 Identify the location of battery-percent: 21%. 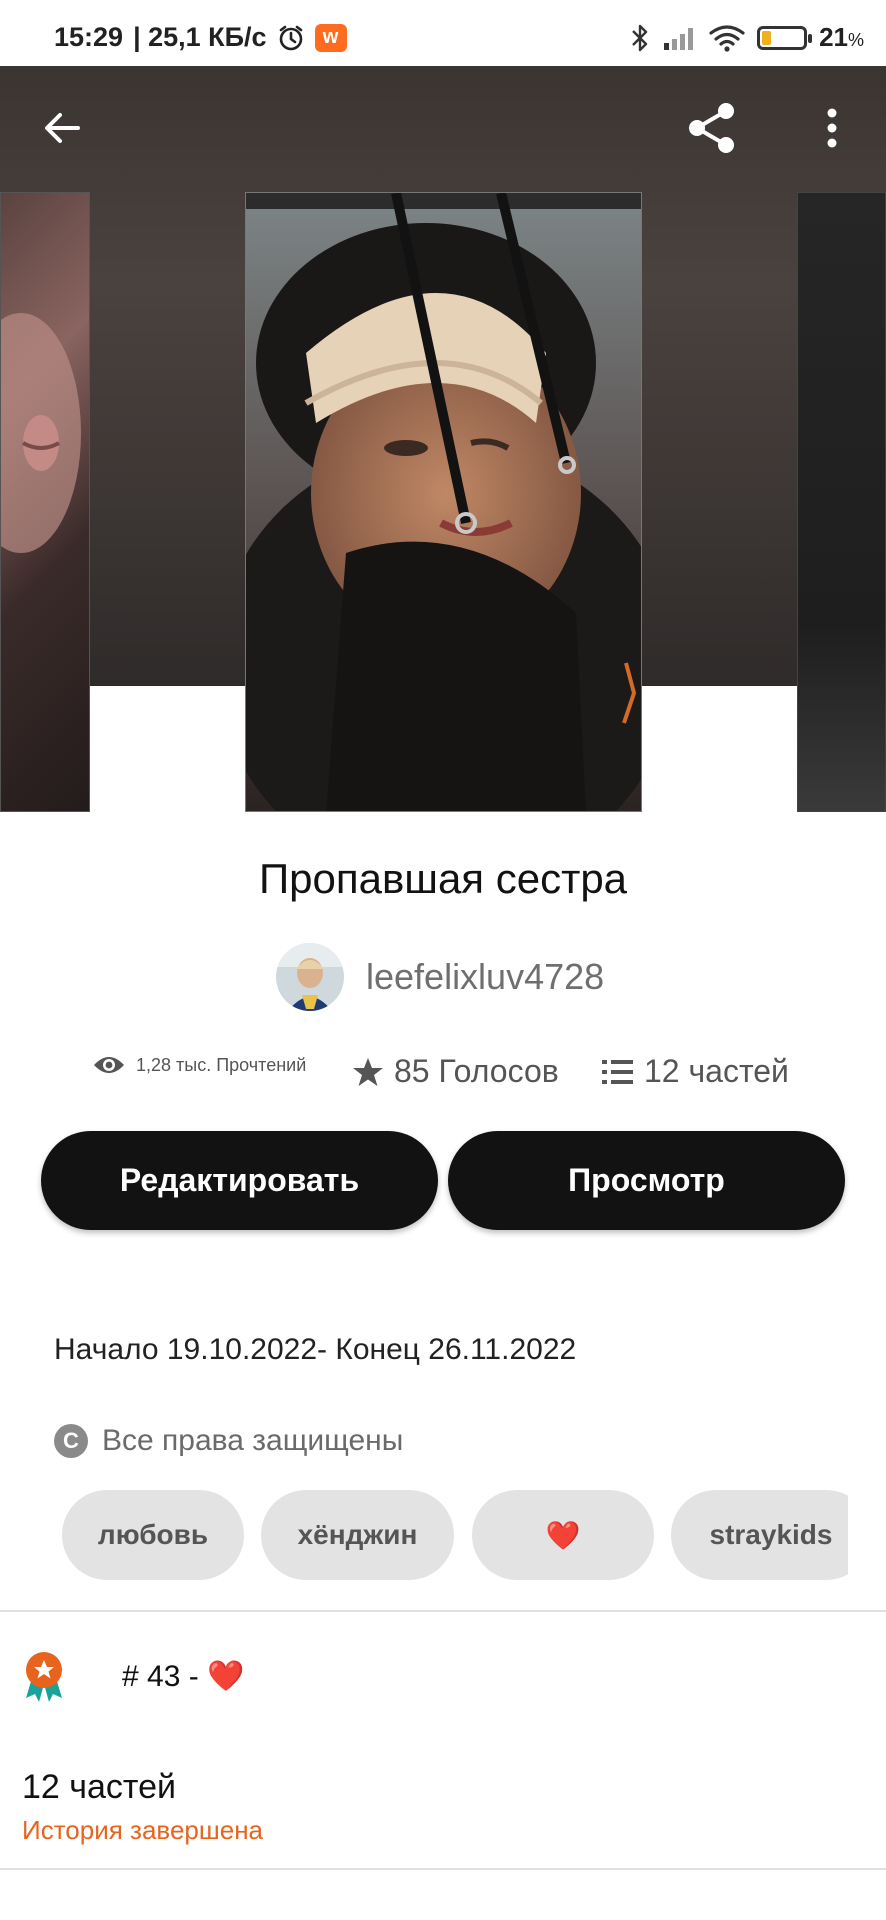
(841, 37).